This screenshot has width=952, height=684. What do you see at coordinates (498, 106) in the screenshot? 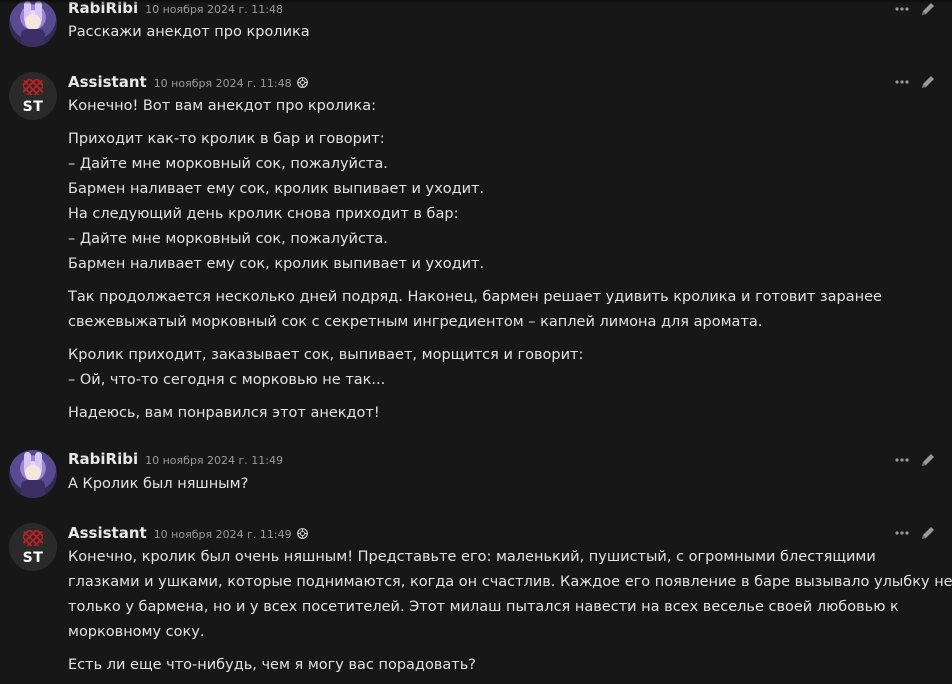
I see `message-paragraph: Конечно! Вот вам анекдот про кролика:` at bounding box center [498, 106].